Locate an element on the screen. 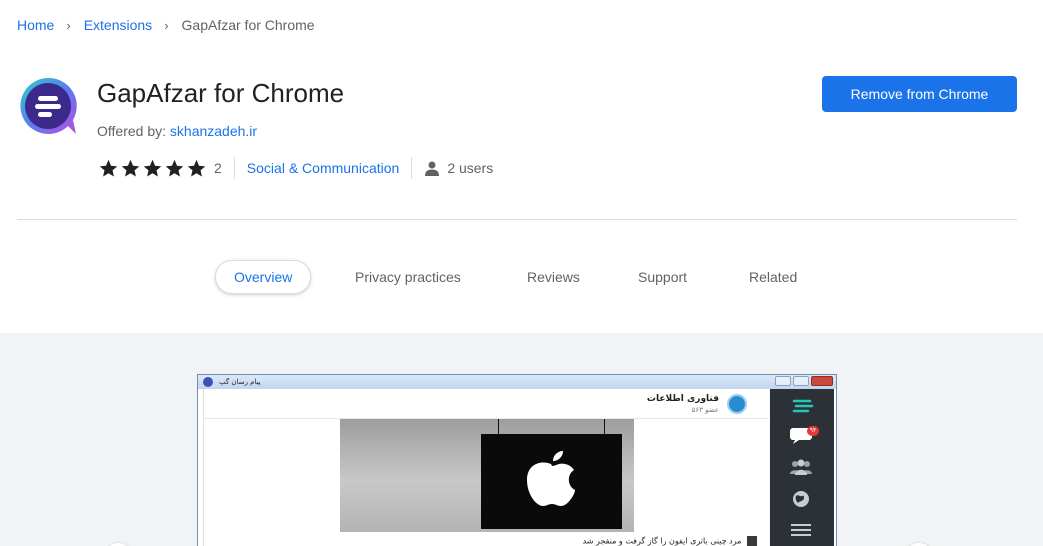 The width and height of the screenshot is (1043, 546). tab-related: Related is located at coordinates (773, 277).